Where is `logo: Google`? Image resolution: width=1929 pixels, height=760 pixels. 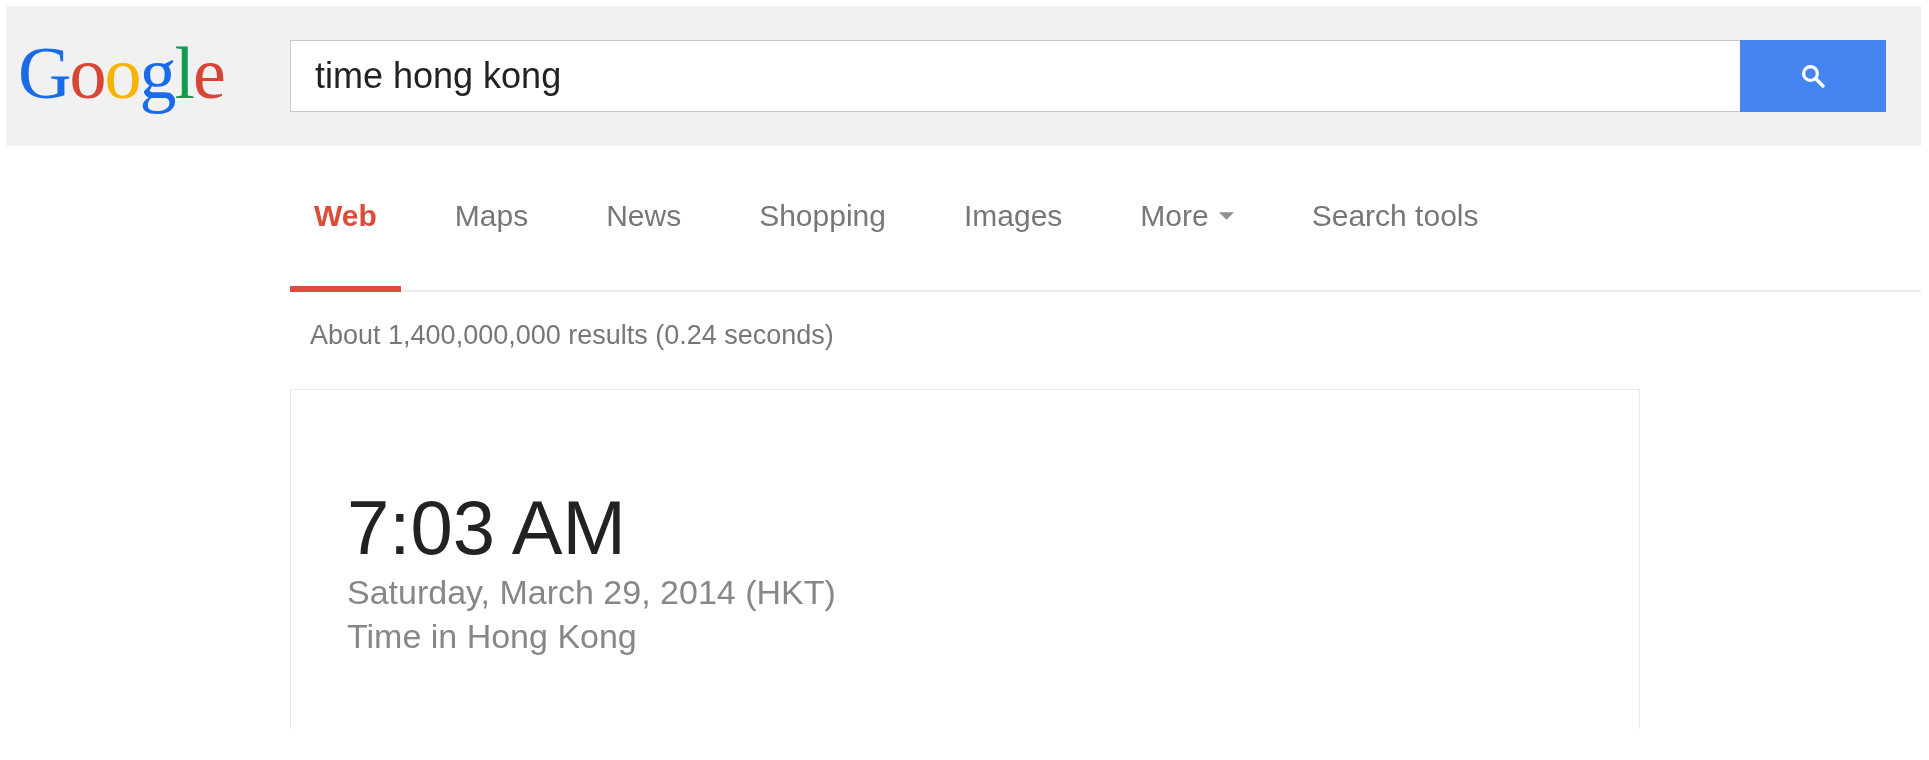
logo: Google is located at coordinates (154, 73).